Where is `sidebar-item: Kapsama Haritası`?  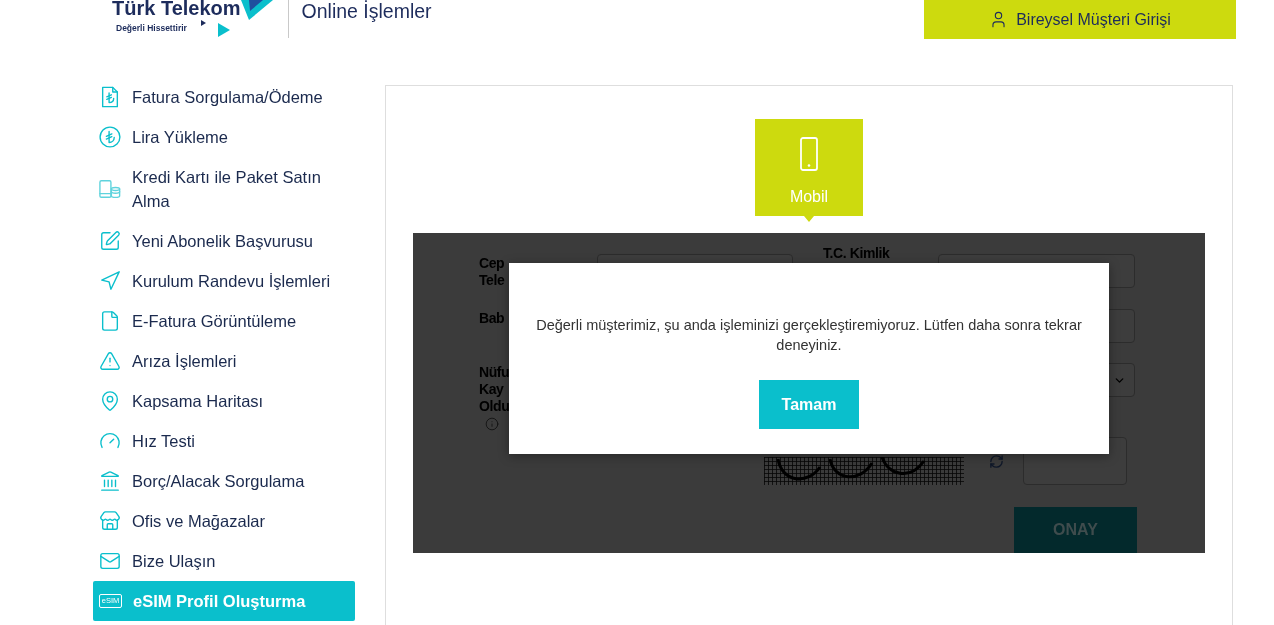
sidebar-item: Kapsama Haritası is located at coordinates (224, 401).